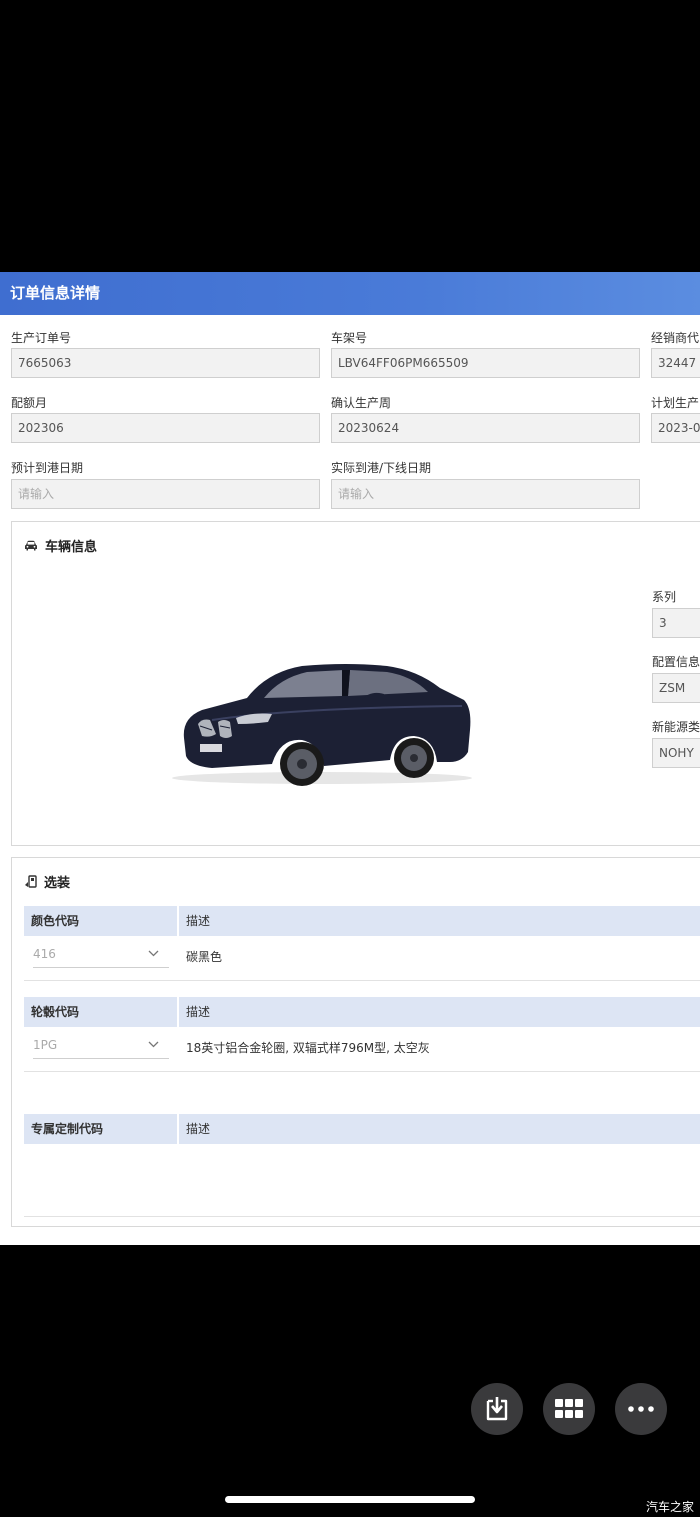 This screenshot has height=1517, width=700. What do you see at coordinates (41, 338) in the screenshot?
I see `label-production-order-no: 生产订单号` at bounding box center [41, 338].